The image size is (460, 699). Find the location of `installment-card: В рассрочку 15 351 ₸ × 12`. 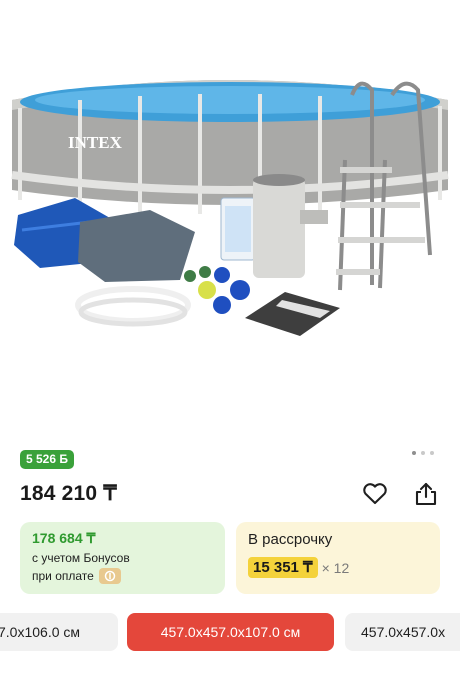

installment-card: В рассрочку 15 351 ₸ × 12 is located at coordinates (338, 558).